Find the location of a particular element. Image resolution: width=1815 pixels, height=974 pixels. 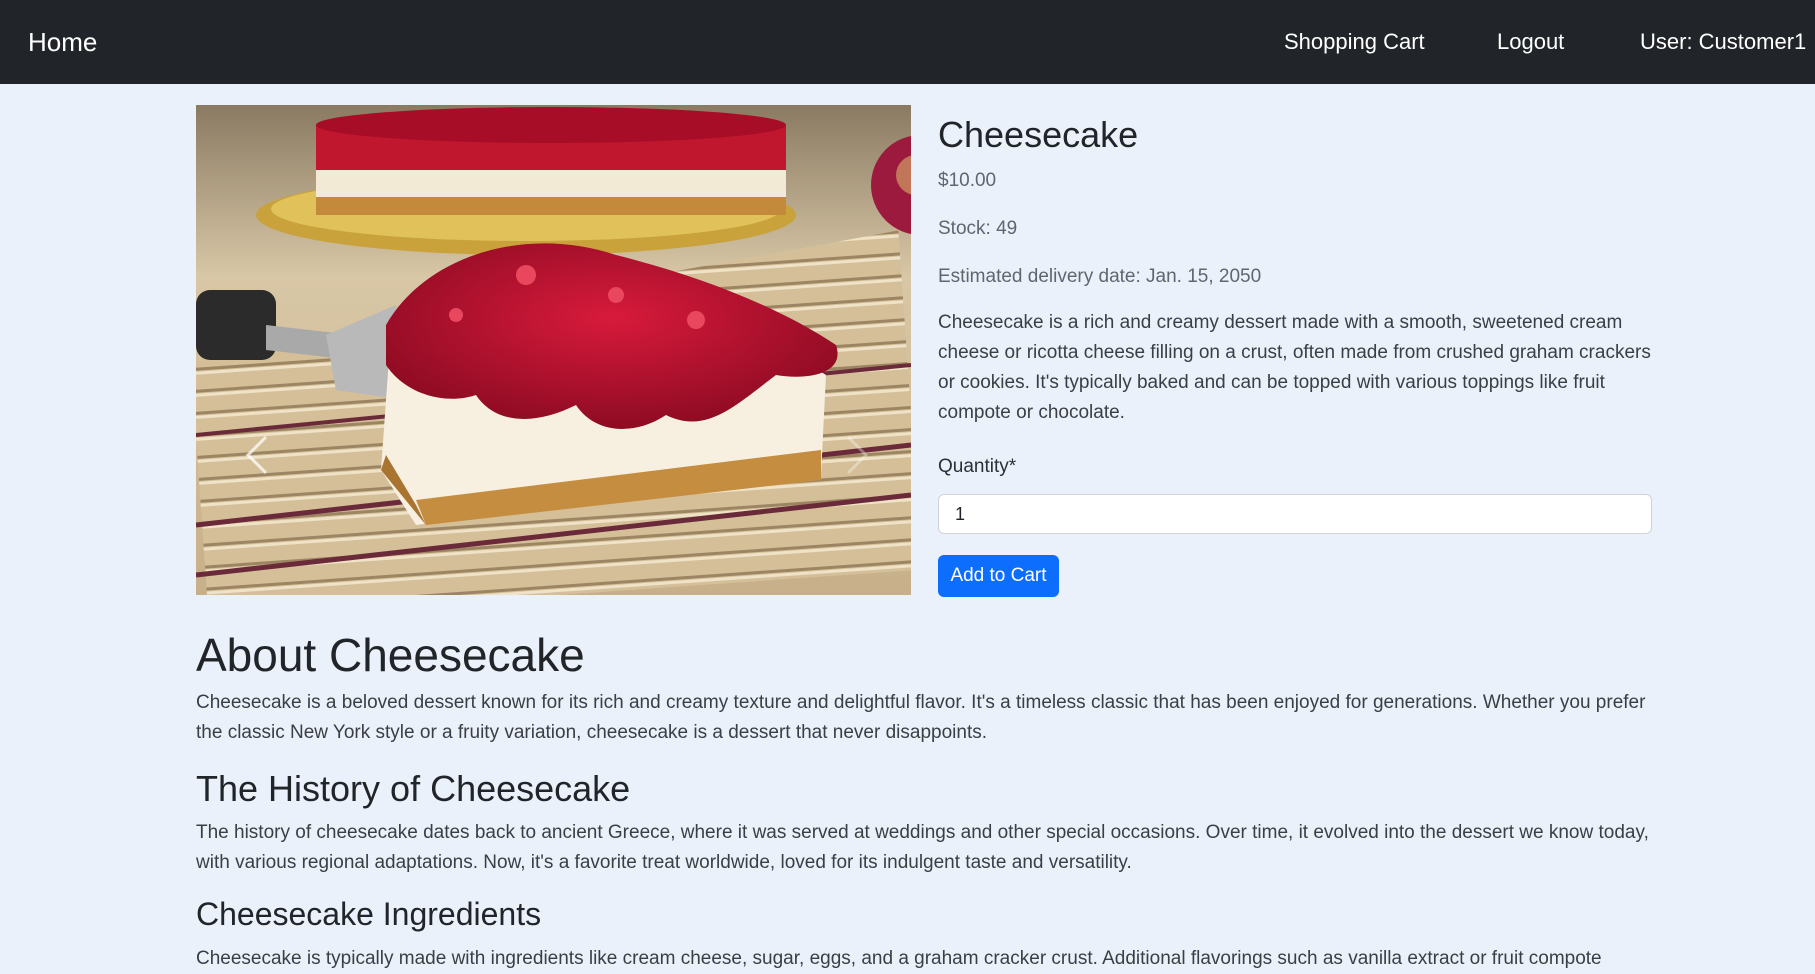

history-heading: The History of Cheesecake is located at coordinates (413, 788).